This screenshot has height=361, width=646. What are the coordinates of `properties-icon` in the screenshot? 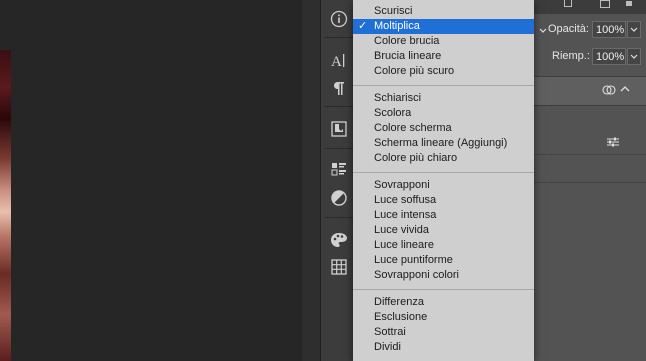 It's located at (339, 169).